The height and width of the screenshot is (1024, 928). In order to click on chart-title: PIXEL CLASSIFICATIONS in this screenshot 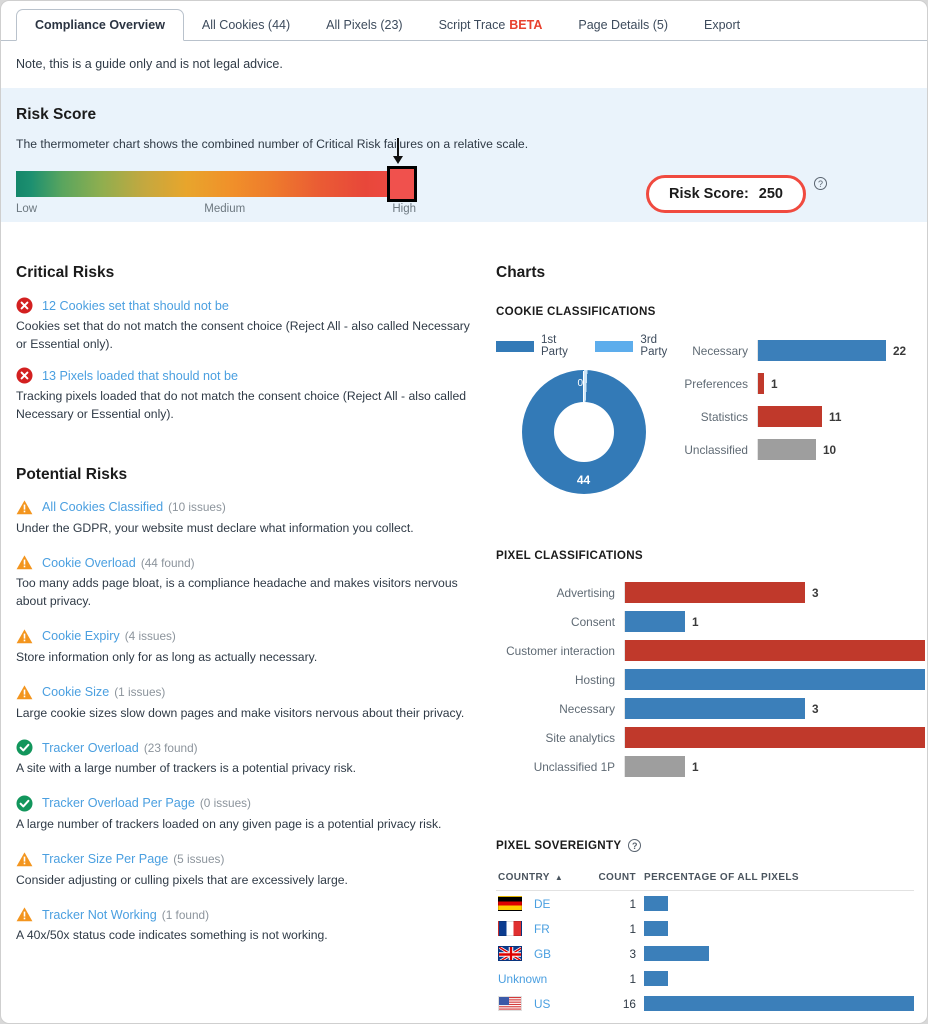, I will do `click(569, 555)`.